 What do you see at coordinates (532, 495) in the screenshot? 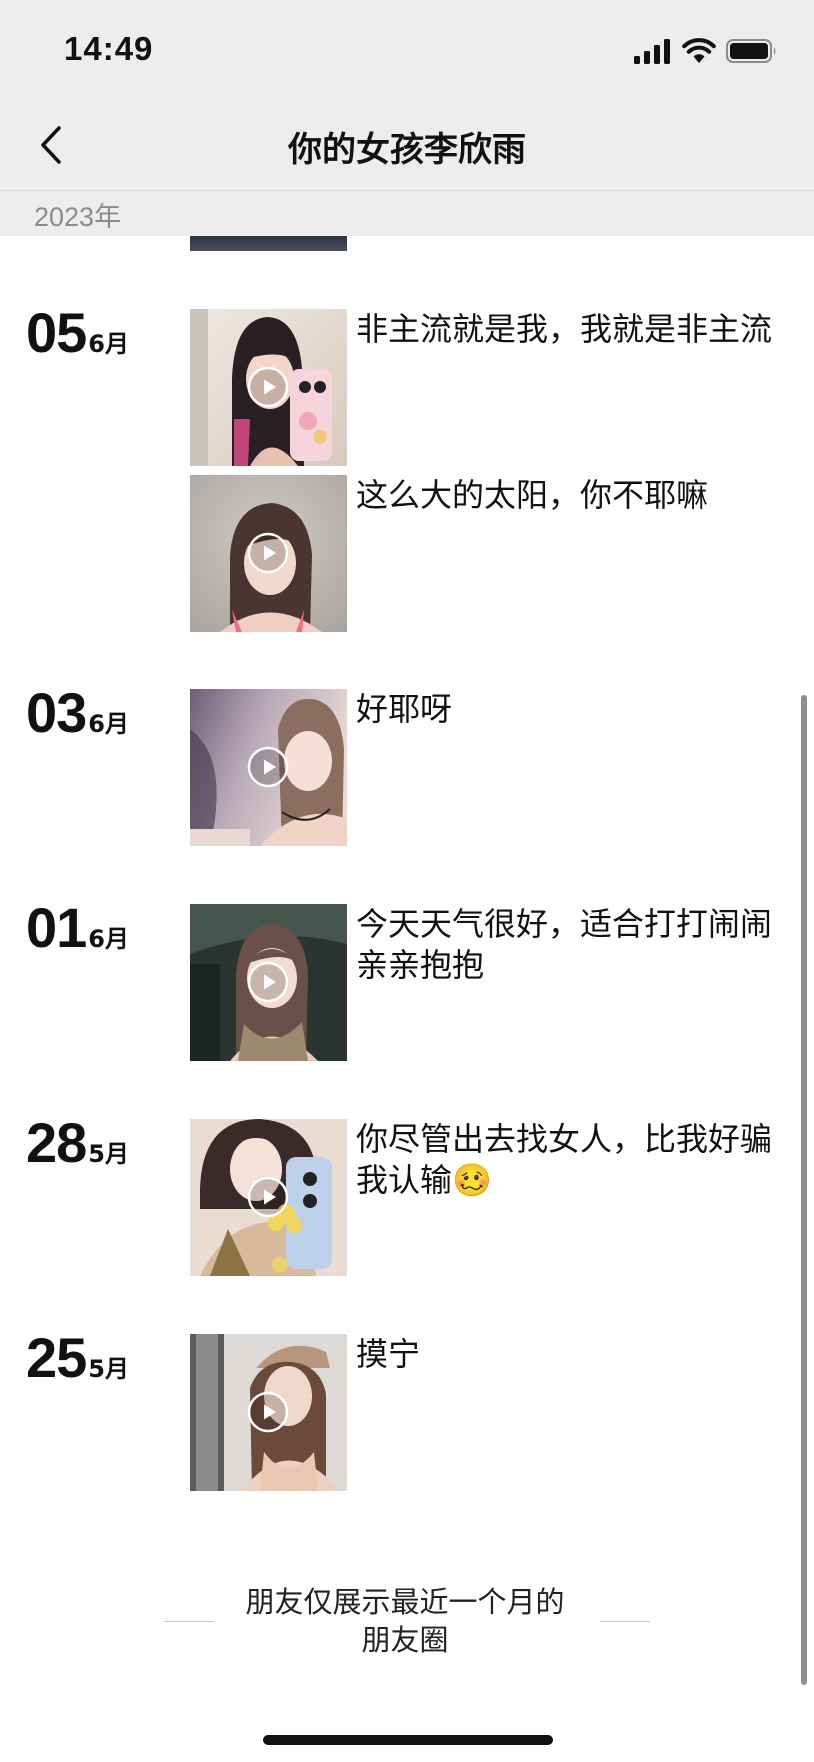
I see `post-text: 这么大的太阳，你不耶嘛` at bounding box center [532, 495].